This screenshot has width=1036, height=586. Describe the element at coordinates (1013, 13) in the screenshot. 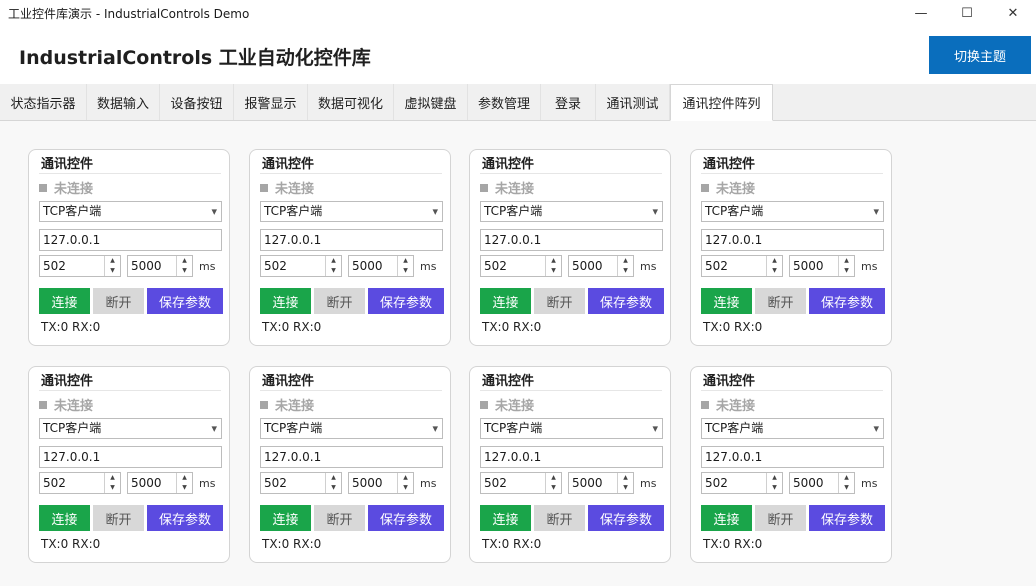

I see `close-button: ✕` at that location.